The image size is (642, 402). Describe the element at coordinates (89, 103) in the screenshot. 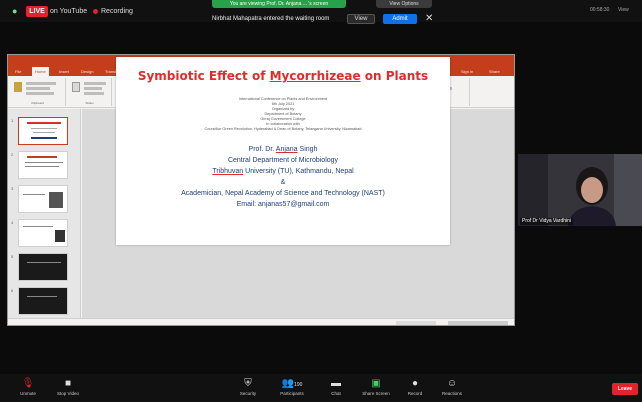

I see `ribbon-group-label: Slides` at that location.